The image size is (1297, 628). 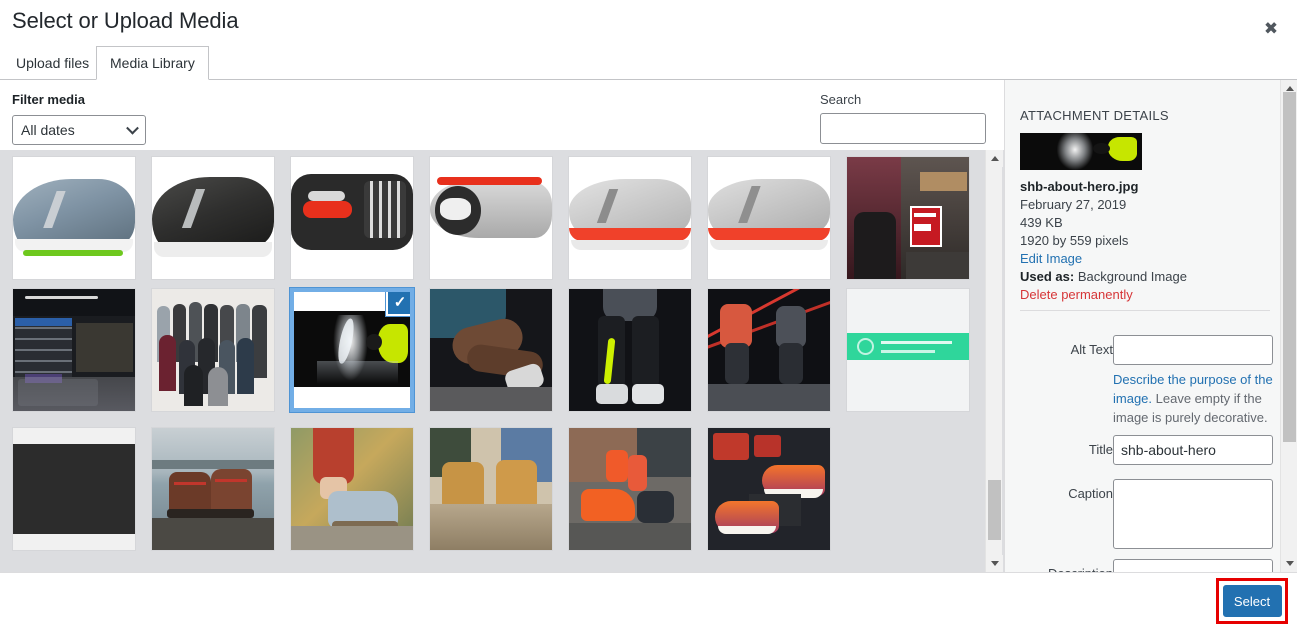 What do you see at coordinates (1049, 276) in the screenshot?
I see `used-as-label: Used as:` at bounding box center [1049, 276].